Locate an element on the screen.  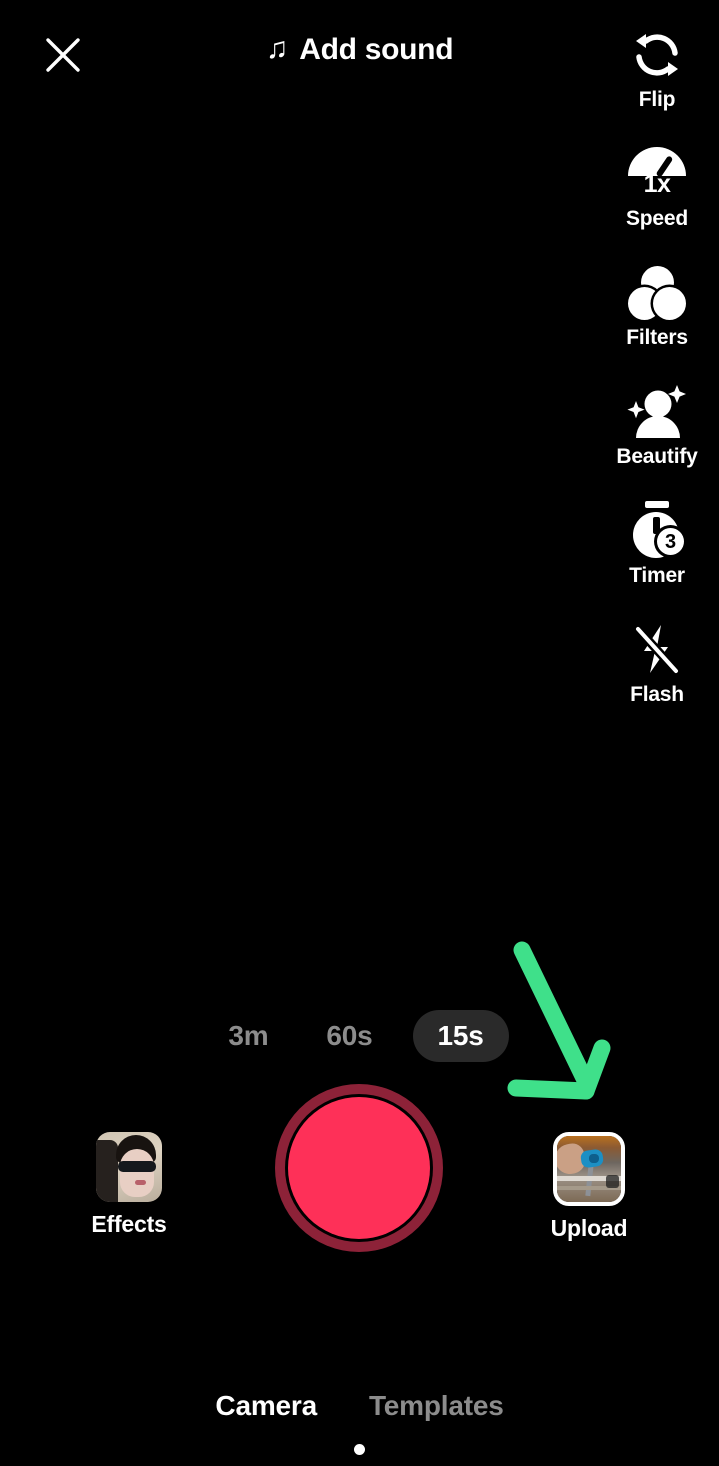
speed-value-badge: 1x is located at coordinates (657, 184).